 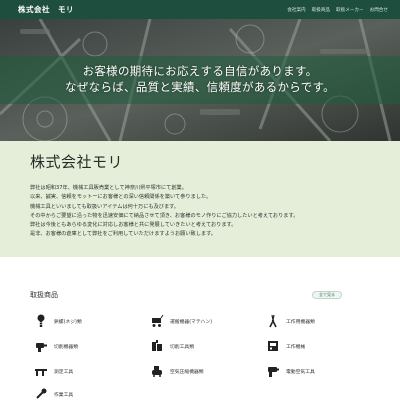 I want to click on product-item: 工作用機器類, so click(x=290, y=321).